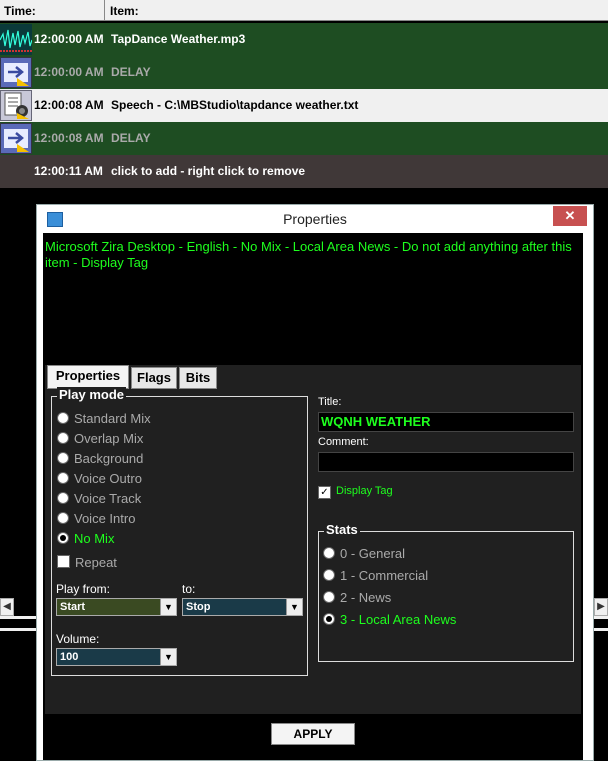 Image resolution: width=608 pixels, height=761 pixels. Describe the element at coordinates (104, 418) in the screenshot. I see `radio-standard-mix: Standard Mix` at that location.